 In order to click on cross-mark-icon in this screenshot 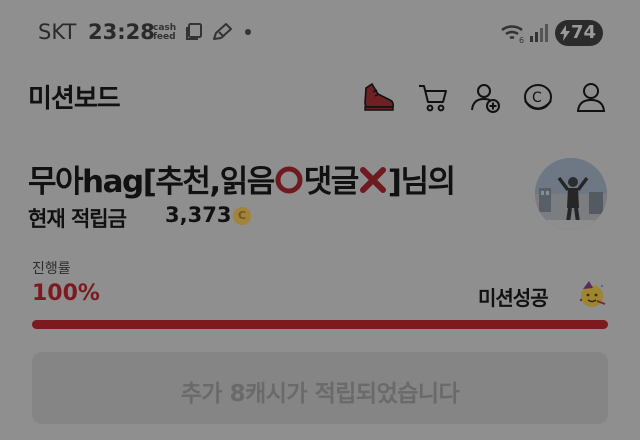, I will do `click(372, 180)`.